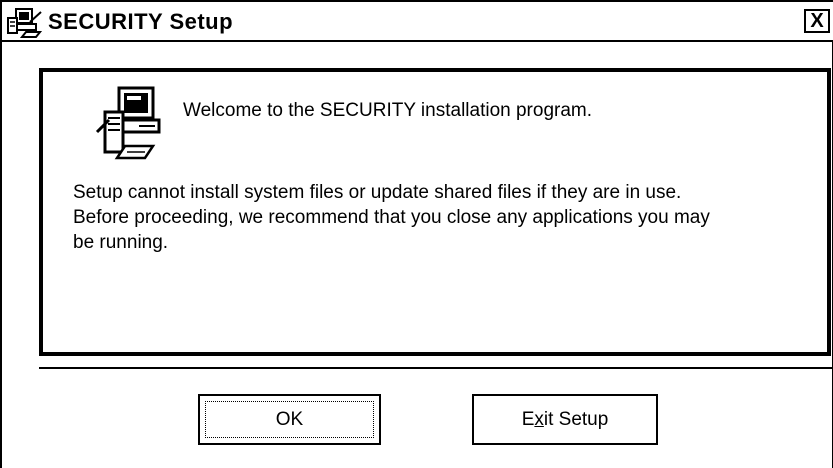 The width and height of the screenshot is (833, 468). I want to click on exit-setup-button: Exit Setup, so click(565, 419).